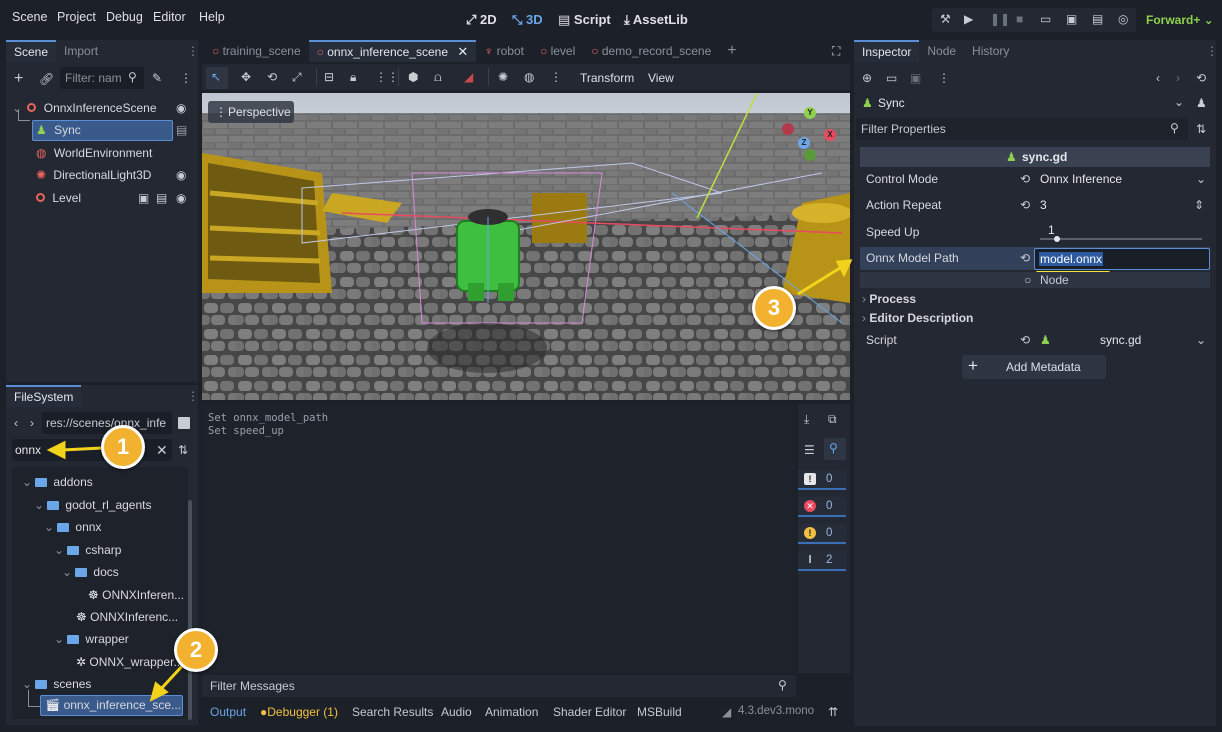 Image resolution: width=1222 pixels, height=732 pixels. Describe the element at coordinates (18, 79) in the screenshot. I see `add-node-icon: +` at that location.